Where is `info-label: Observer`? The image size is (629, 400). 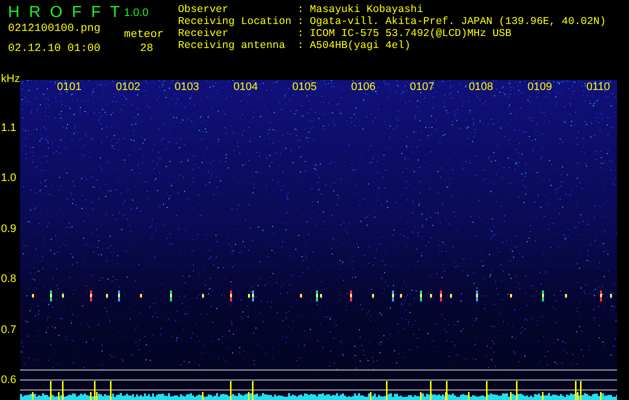 info-label: Observer is located at coordinates (204, 10).